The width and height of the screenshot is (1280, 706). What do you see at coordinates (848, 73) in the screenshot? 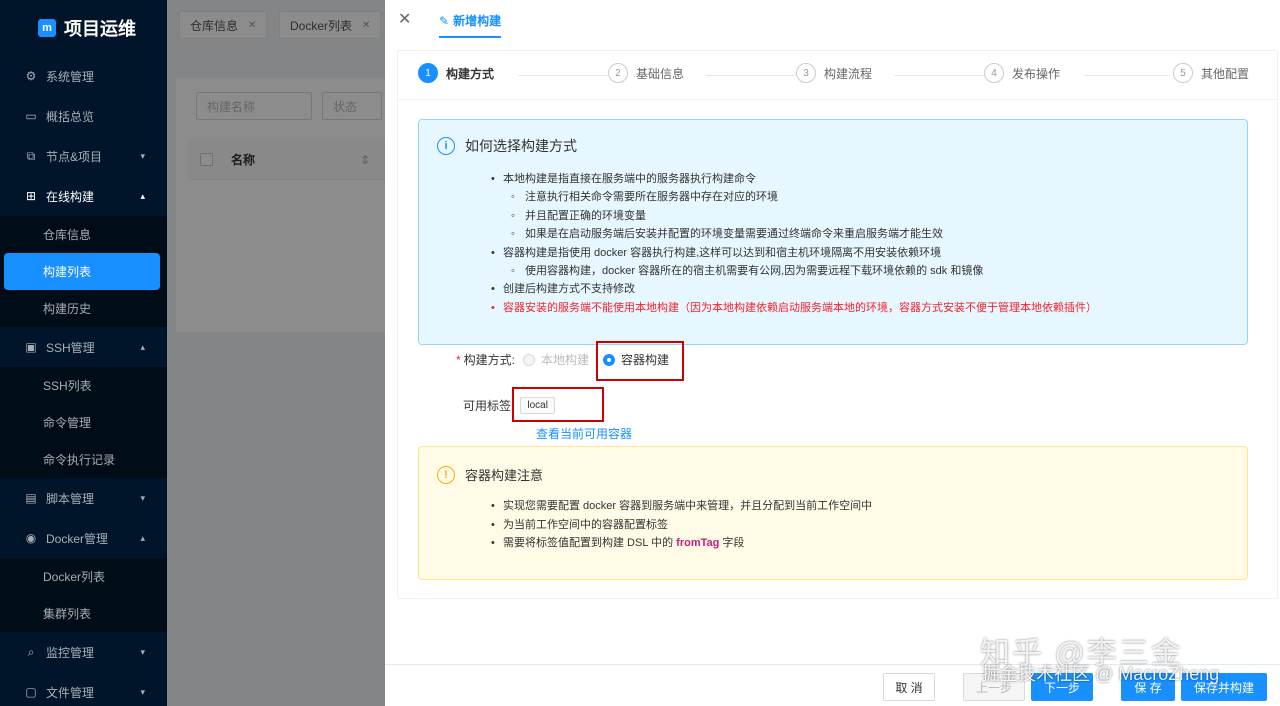
I see `step-label: 构建流程` at bounding box center [848, 73].